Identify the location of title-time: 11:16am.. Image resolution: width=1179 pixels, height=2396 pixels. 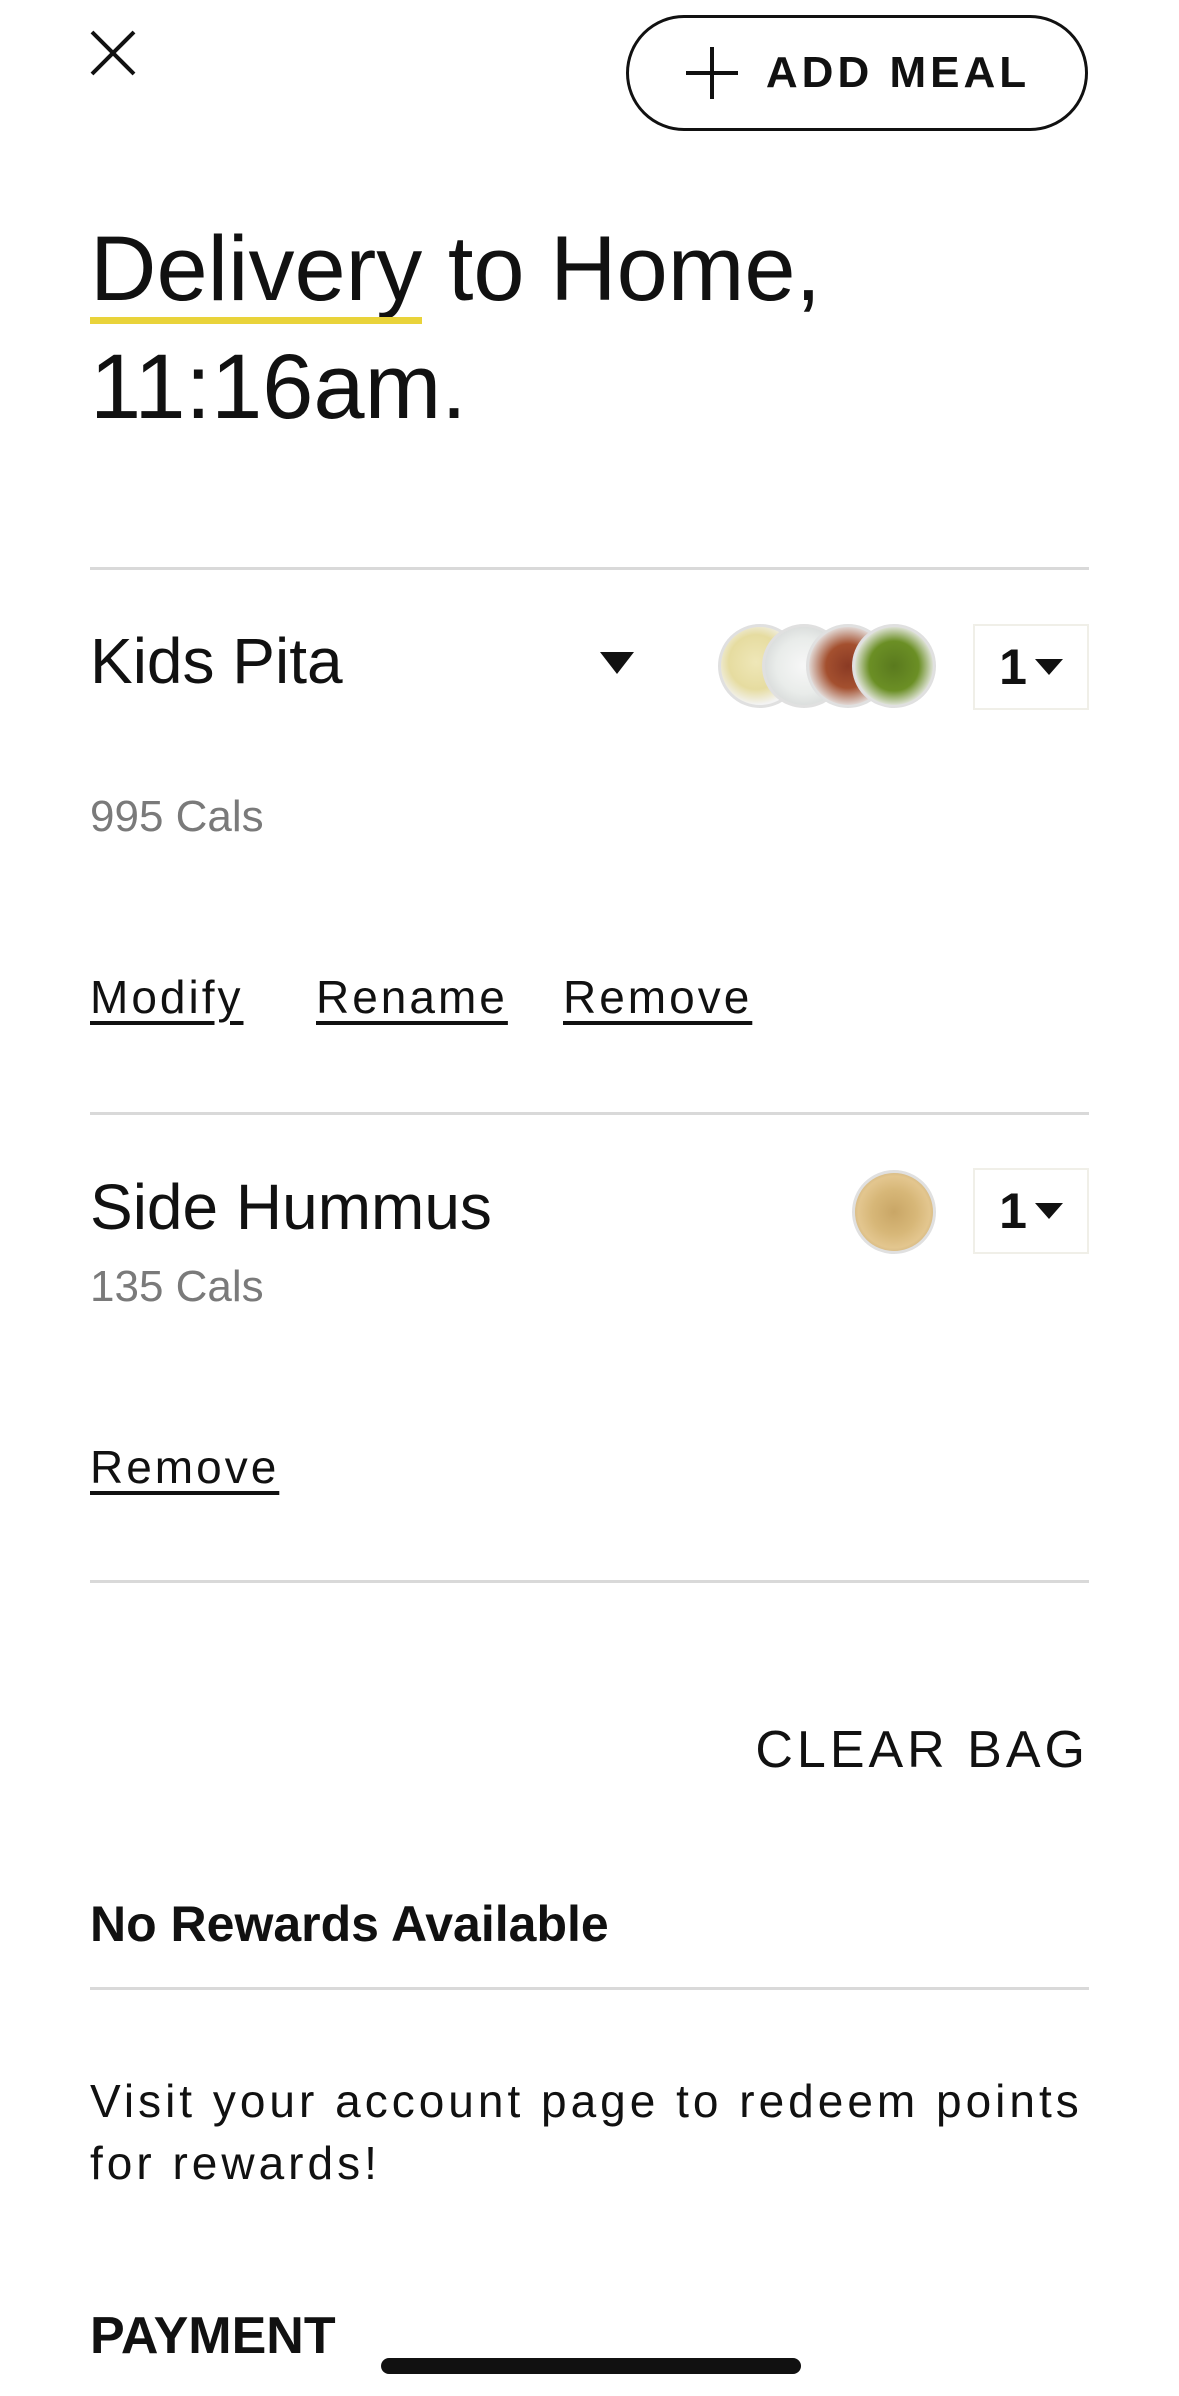
(278, 387).